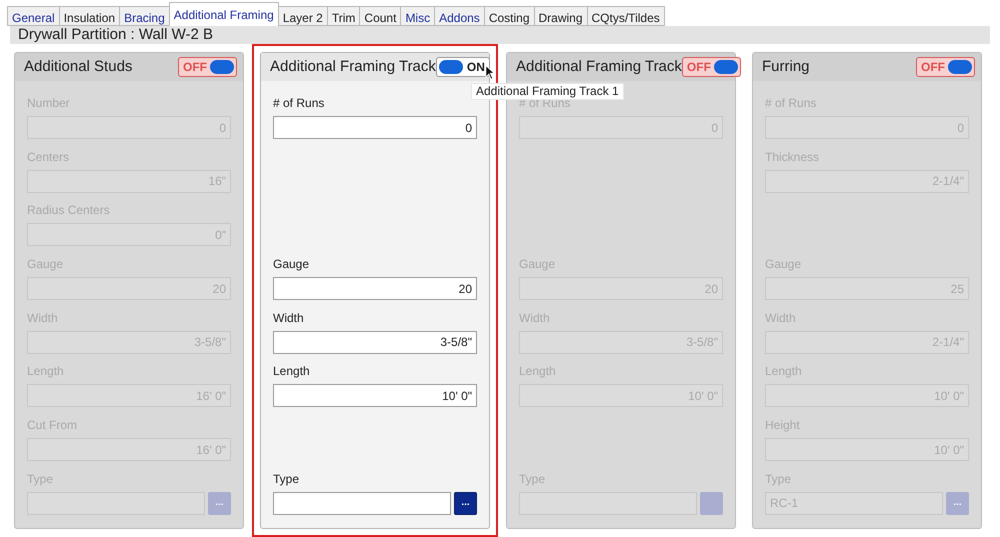 Image resolution: width=1000 pixels, height=537 pixels. What do you see at coordinates (375, 396) in the screenshot?
I see `input-field: 10' 0"` at bounding box center [375, 396].